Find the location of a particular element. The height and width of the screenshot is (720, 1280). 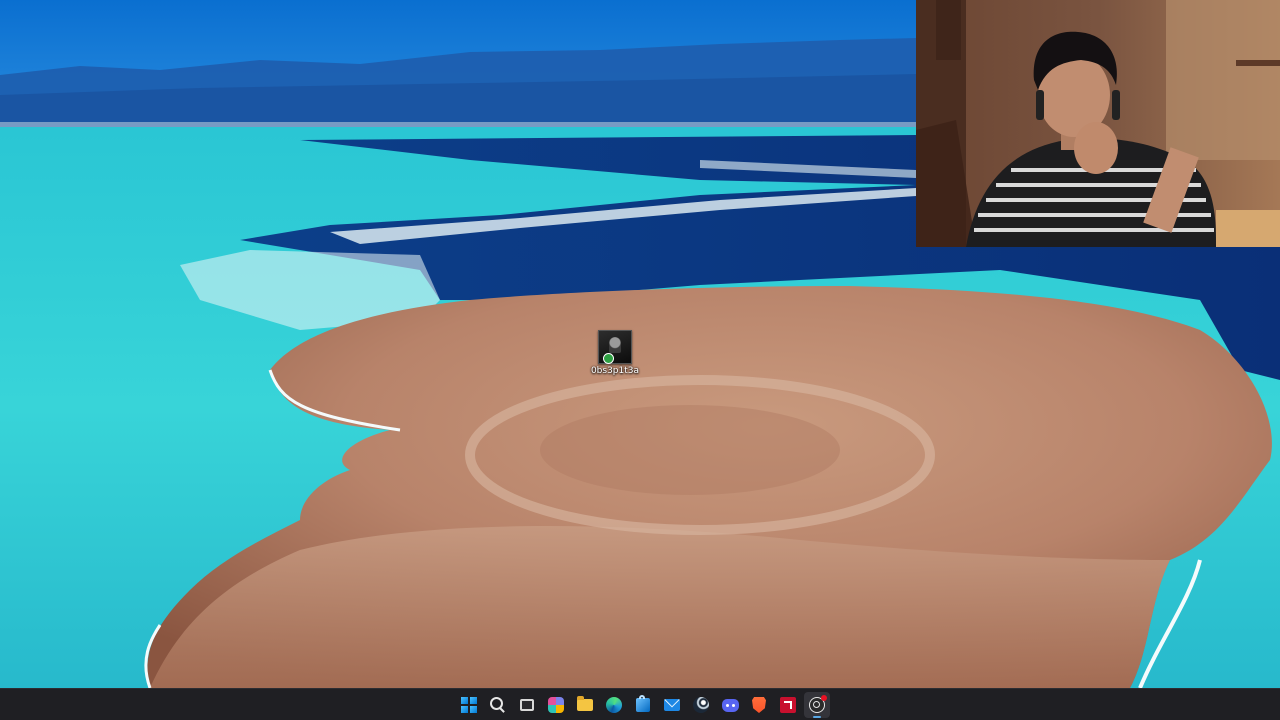

start-button is located at coordinates (469, 705).